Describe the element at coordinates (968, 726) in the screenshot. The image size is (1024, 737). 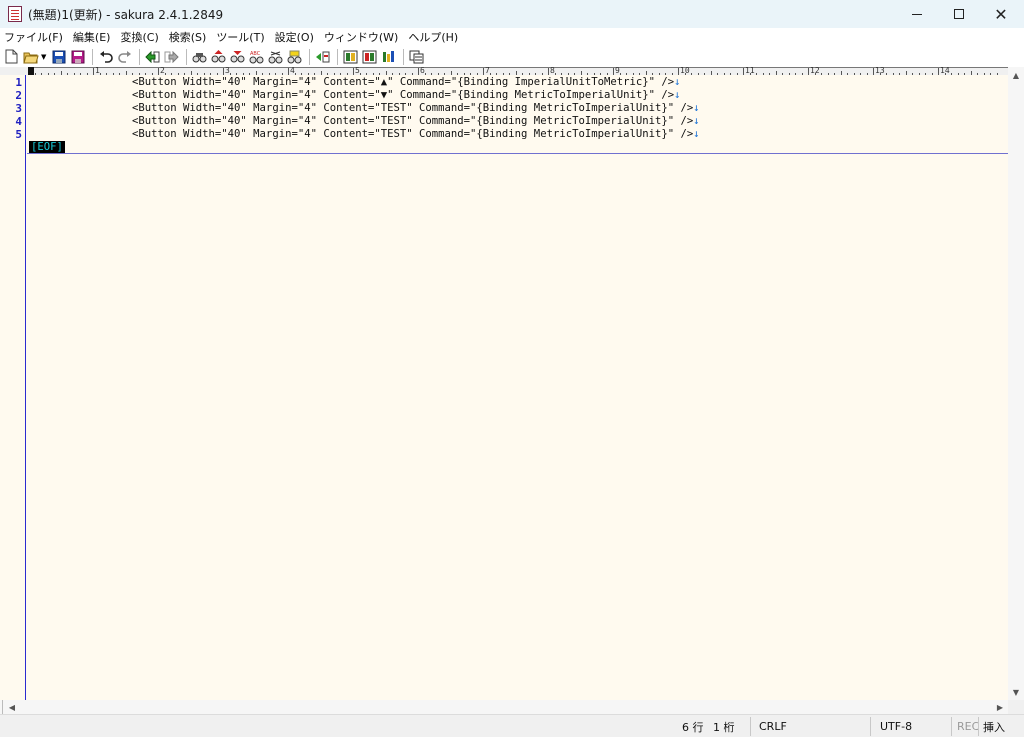
I see `status-rec: REC` at that location.